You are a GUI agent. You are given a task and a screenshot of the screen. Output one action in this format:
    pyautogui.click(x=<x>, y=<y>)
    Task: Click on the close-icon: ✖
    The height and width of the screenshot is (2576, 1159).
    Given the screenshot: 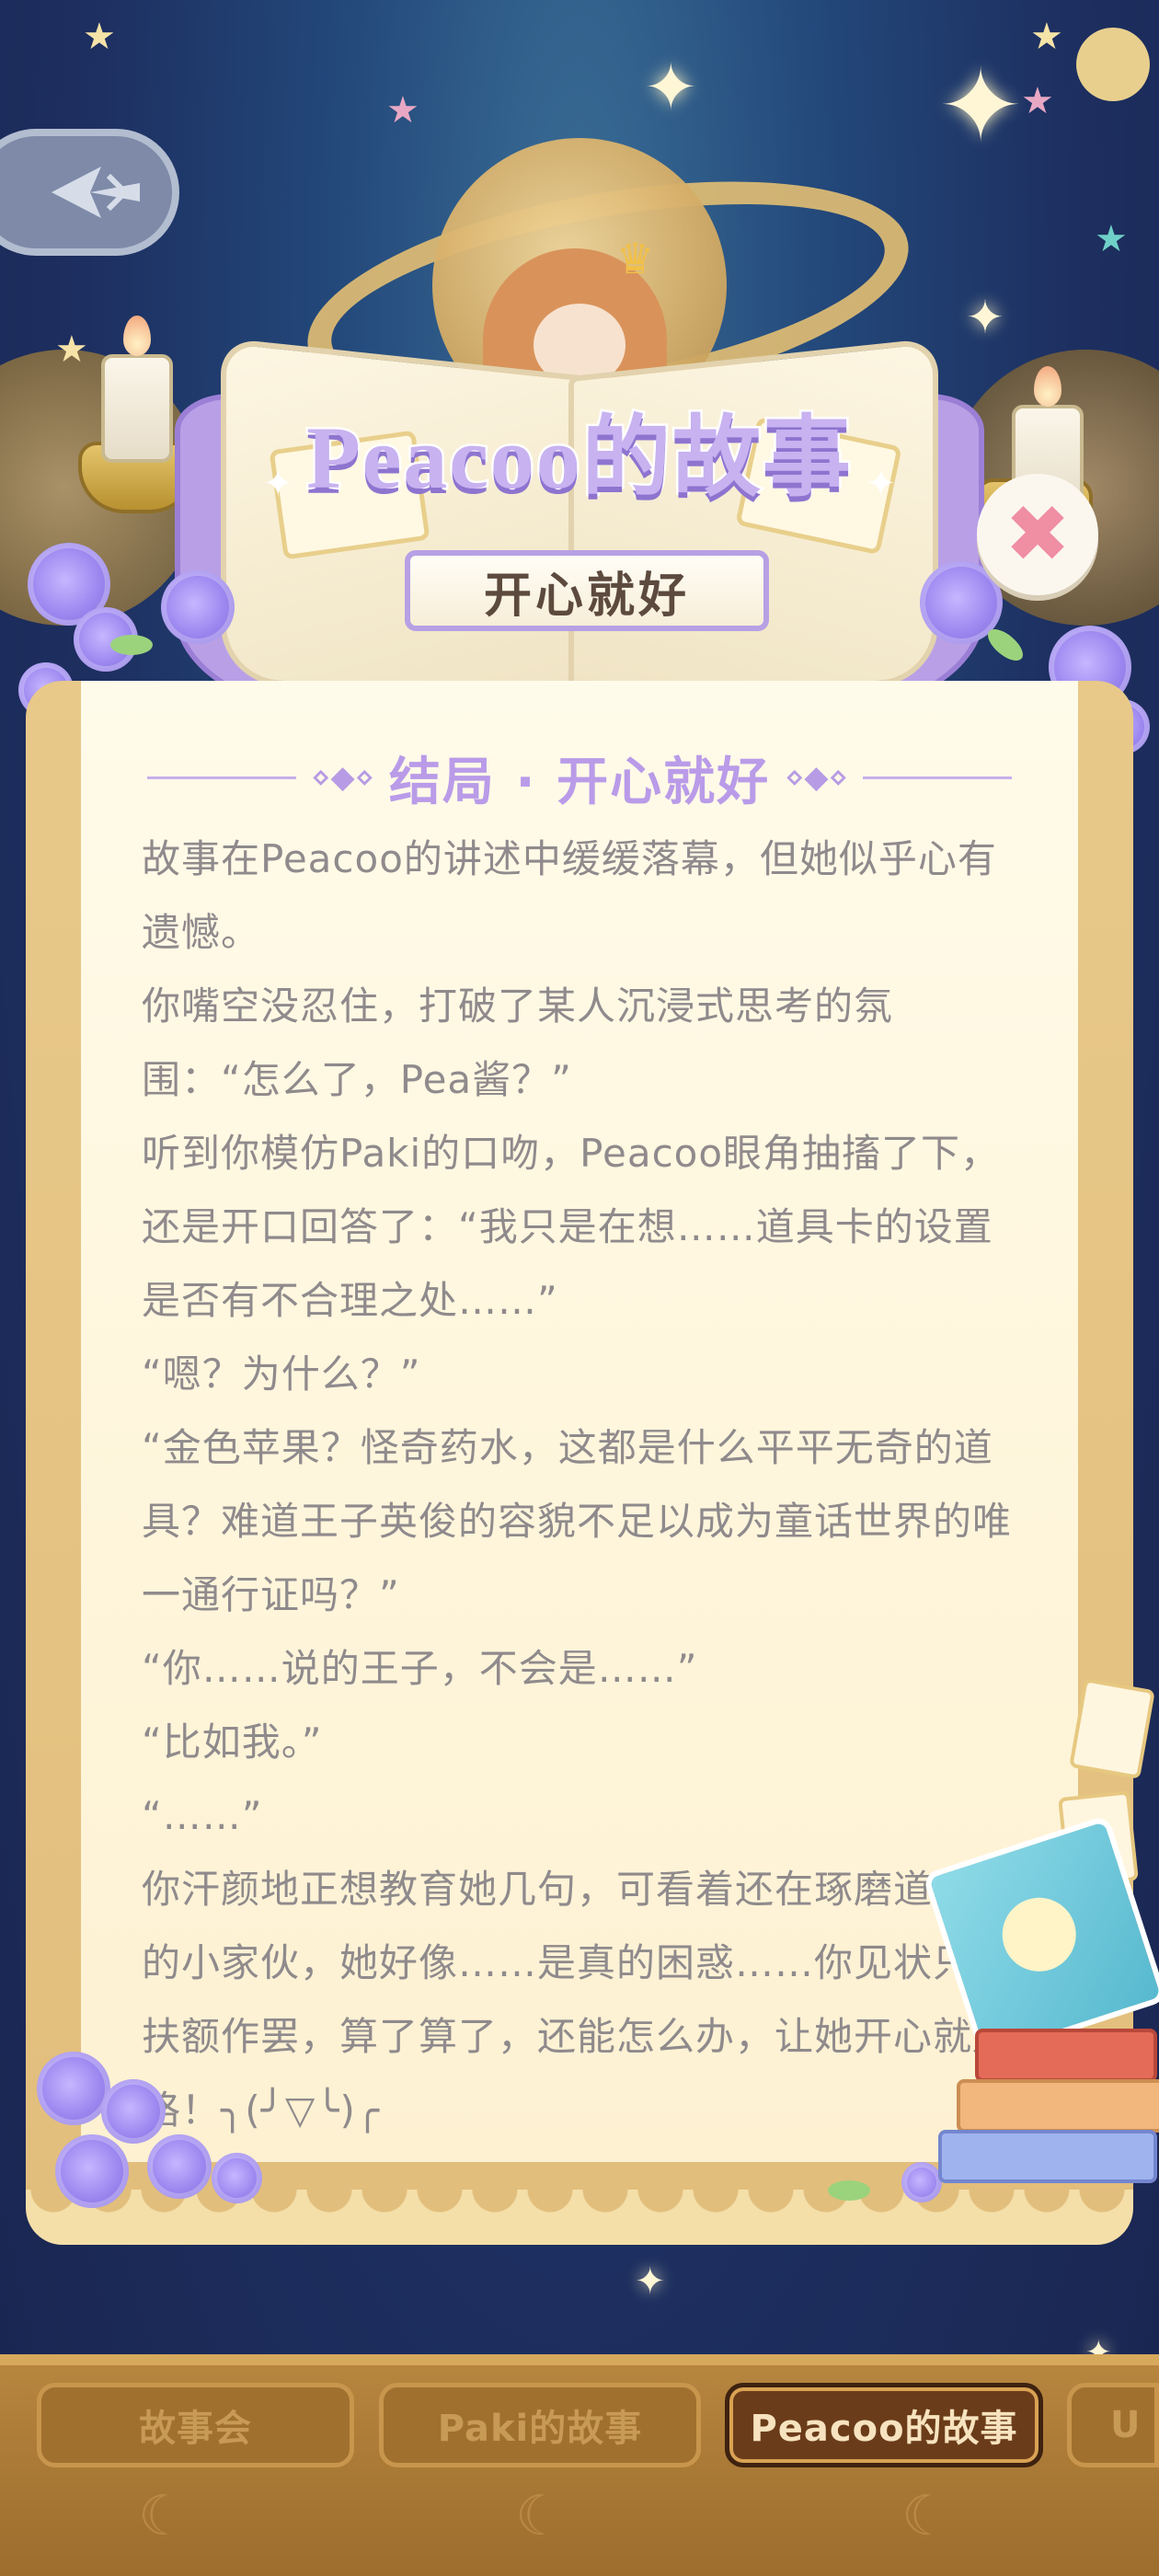 What is the action you would take?
    pyautogui.click(x=1038, y=535)
    